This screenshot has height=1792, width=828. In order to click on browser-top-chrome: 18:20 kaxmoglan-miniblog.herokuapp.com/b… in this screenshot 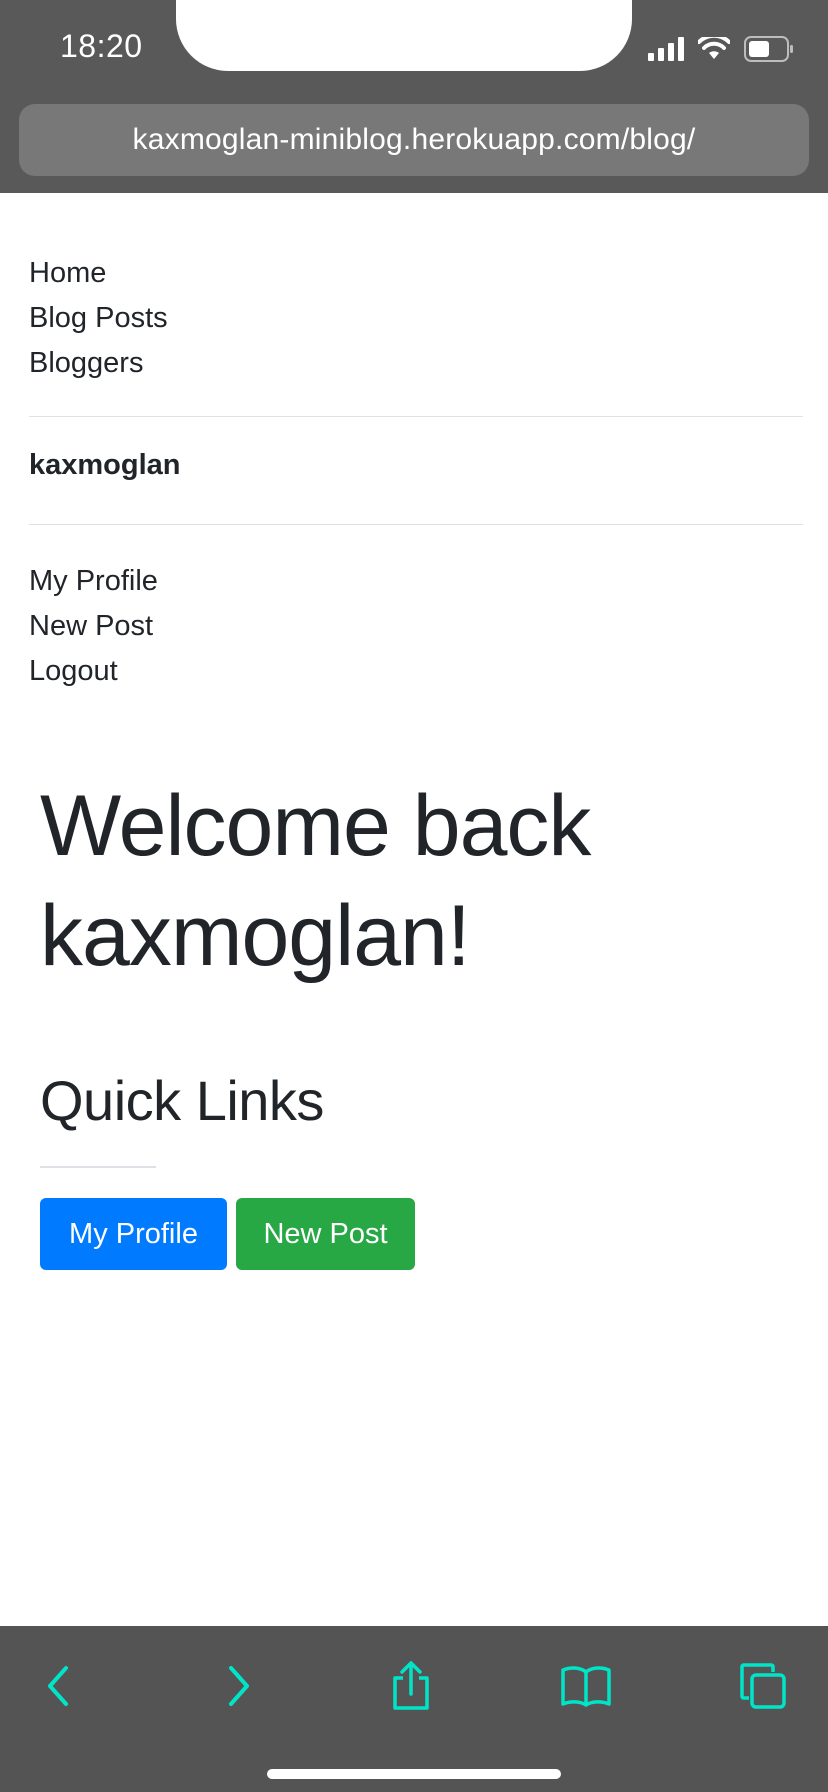, I will do `click(414, 96)`.